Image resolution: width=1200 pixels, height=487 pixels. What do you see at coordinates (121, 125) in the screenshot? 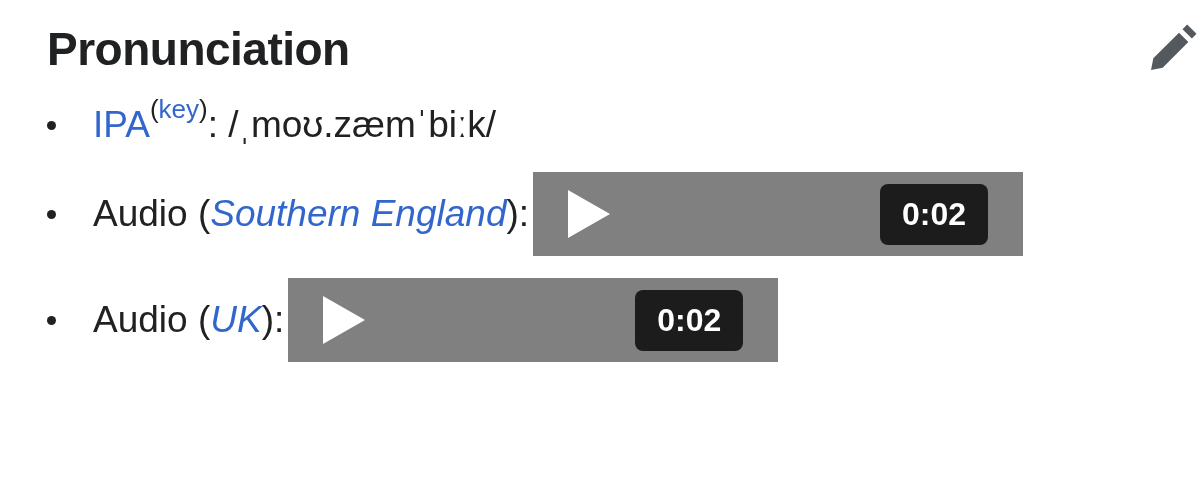
I see `link: IPA` at bounding box center [121, 125].